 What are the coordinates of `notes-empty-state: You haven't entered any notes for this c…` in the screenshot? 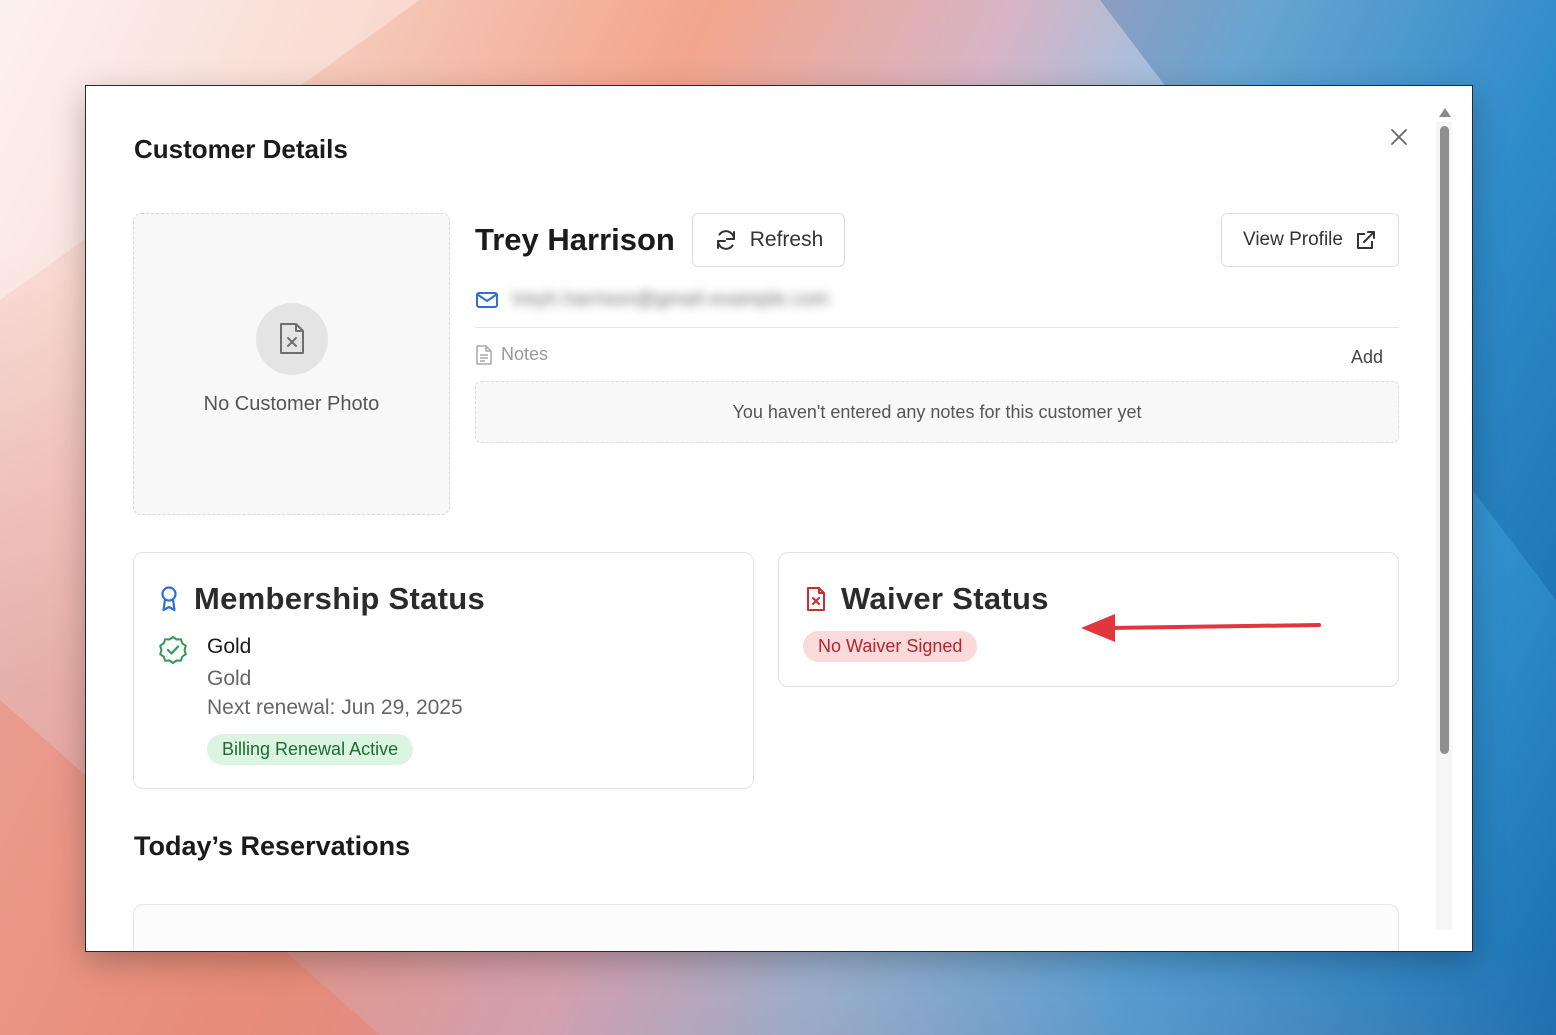 It's located at (937, 412).